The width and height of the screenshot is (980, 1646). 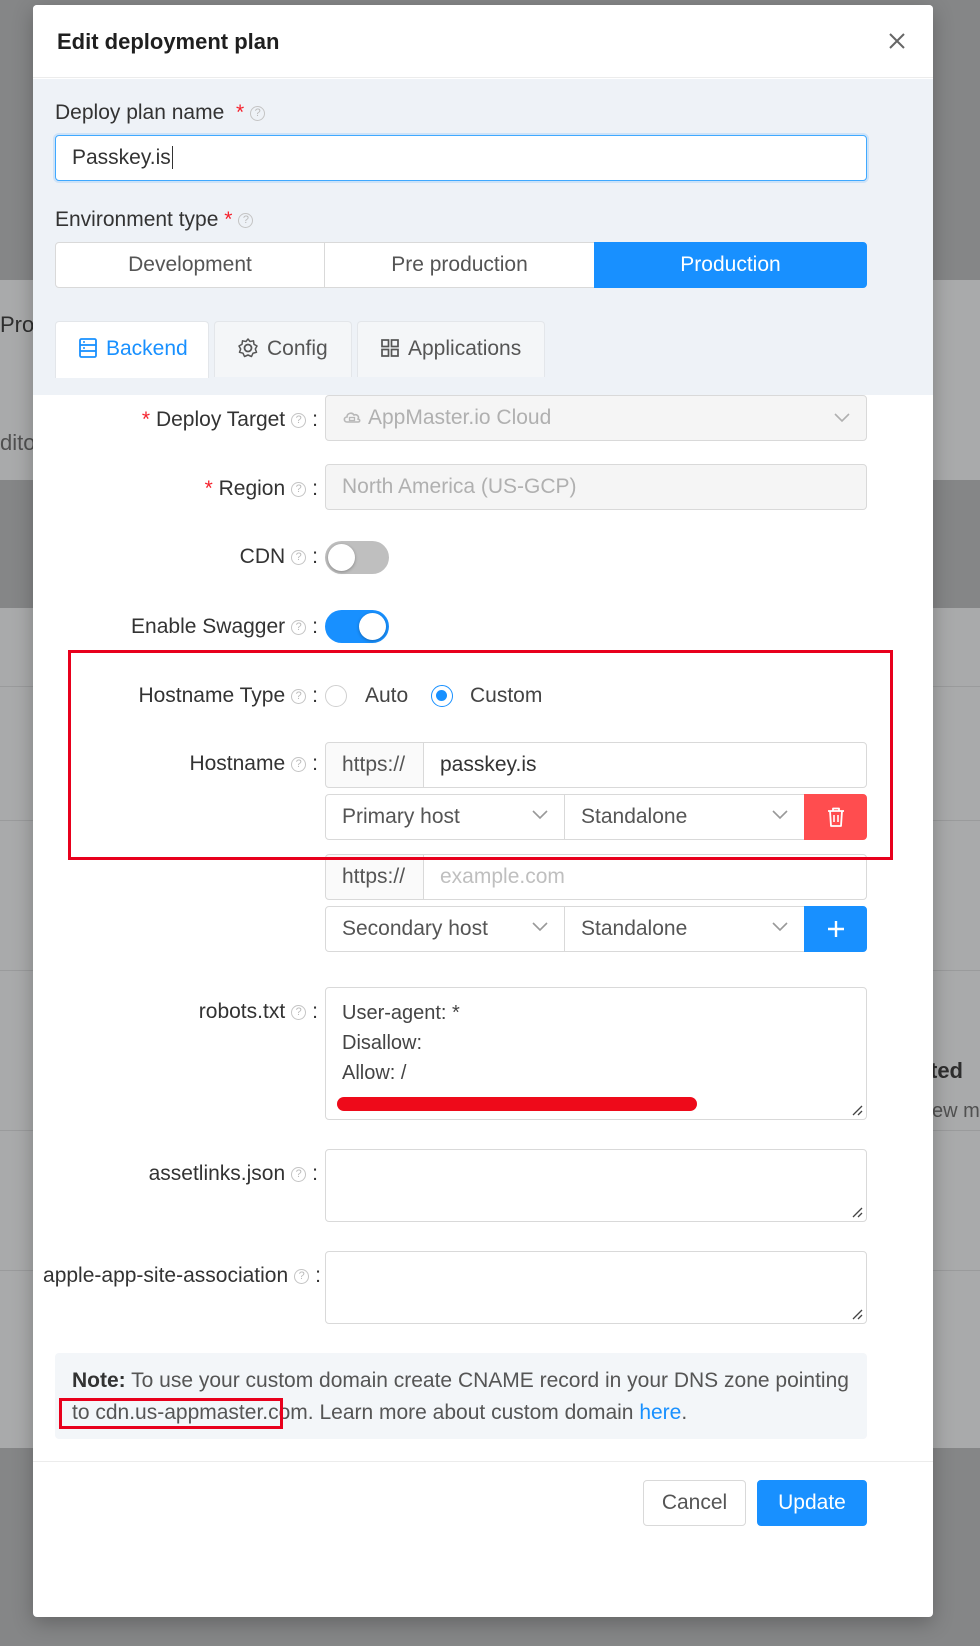 What do you see at coordinates (357, 557) in the screenshot?
I see `cdn-toggle` at bounding box center [357, 557].